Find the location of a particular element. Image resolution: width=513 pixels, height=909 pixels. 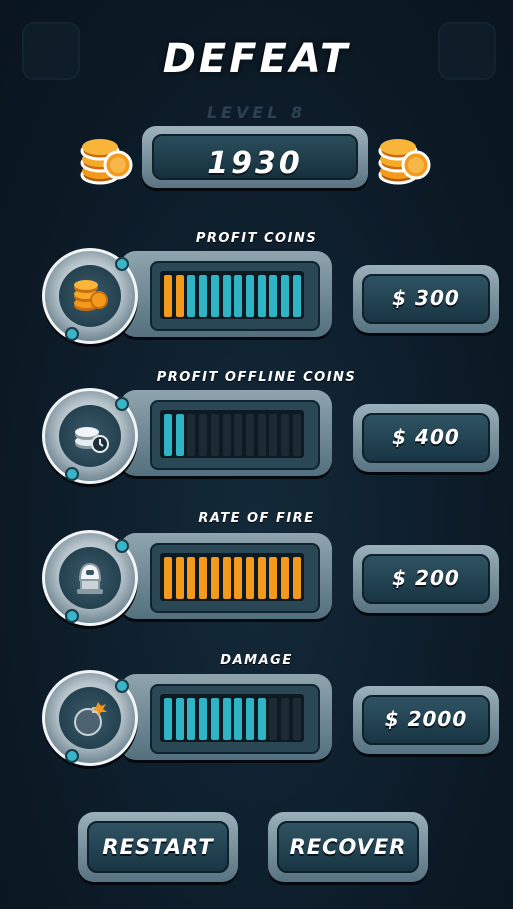

upgrade-button-profit-coins: $ 300 is located at coordinates (426, 299).